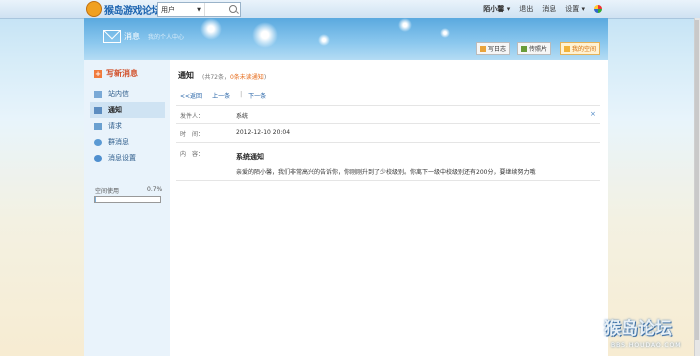 The image size is (700, 356). I want to click on space-usage-percent: 0.7%, so click(155, 189).